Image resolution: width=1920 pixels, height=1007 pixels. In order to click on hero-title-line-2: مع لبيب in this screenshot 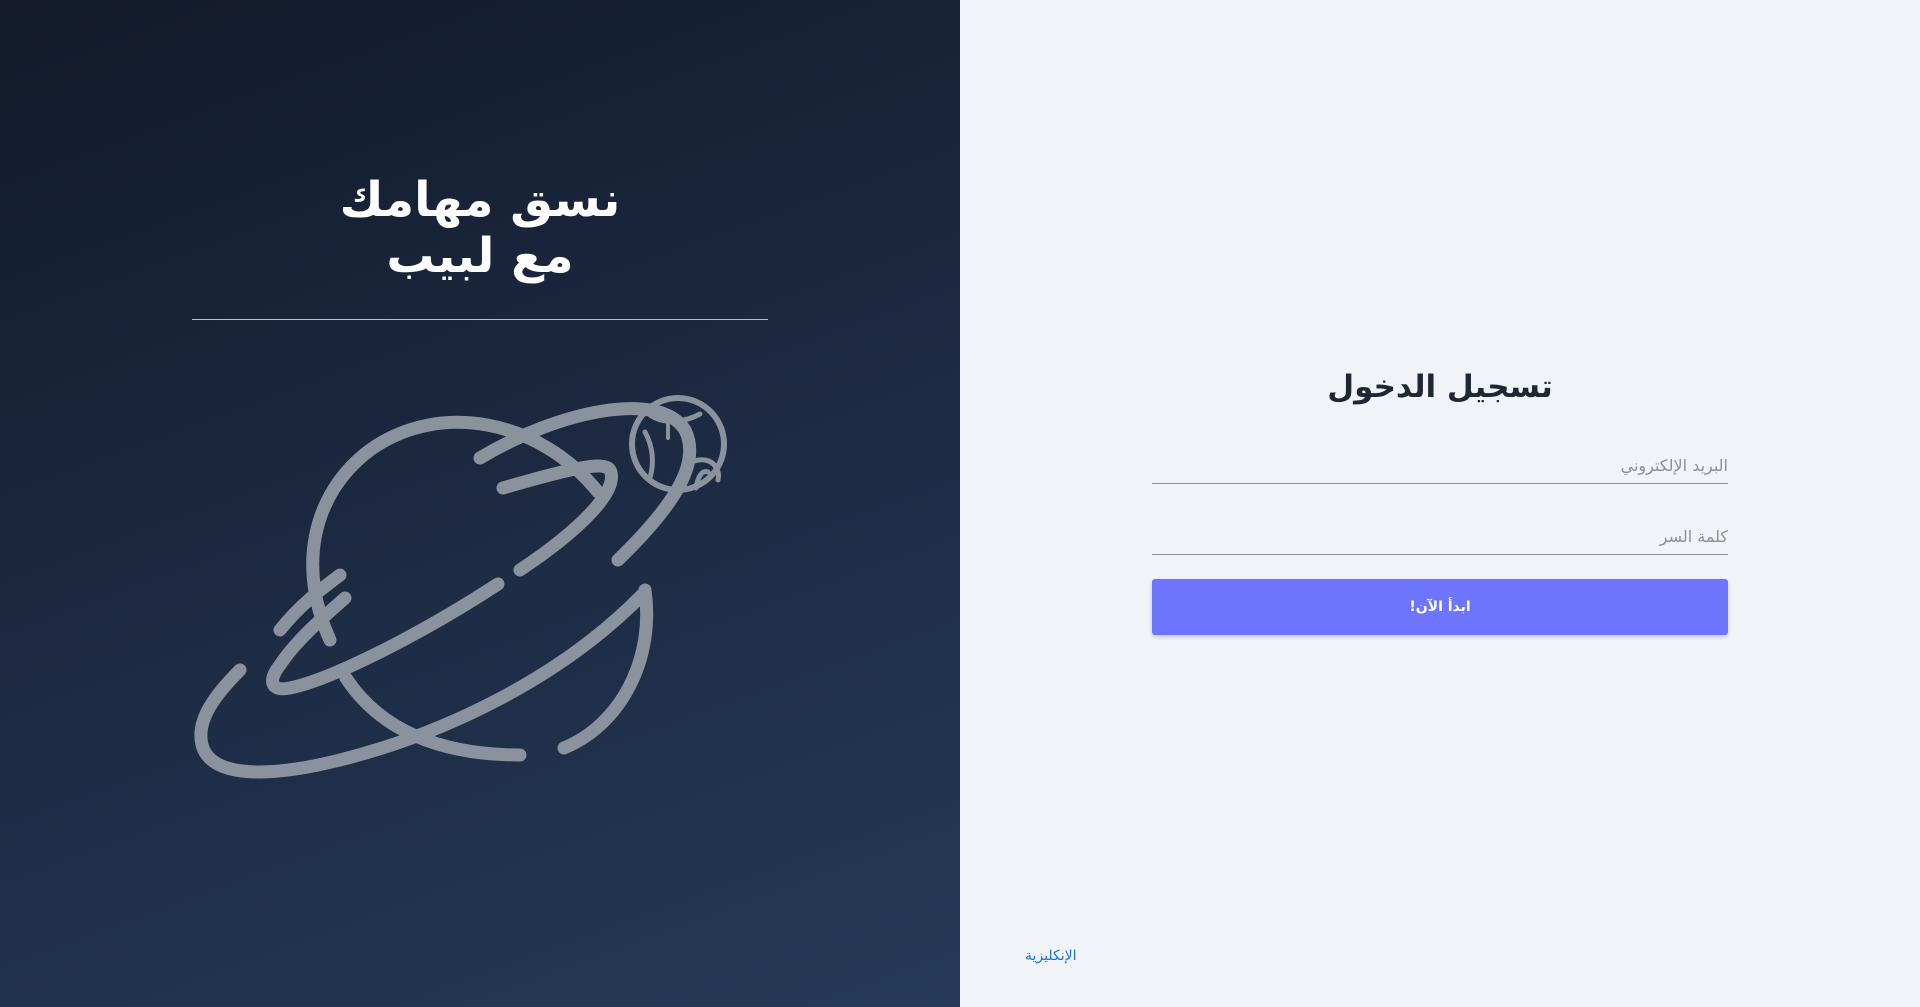, I will do `click(480, 256)`.